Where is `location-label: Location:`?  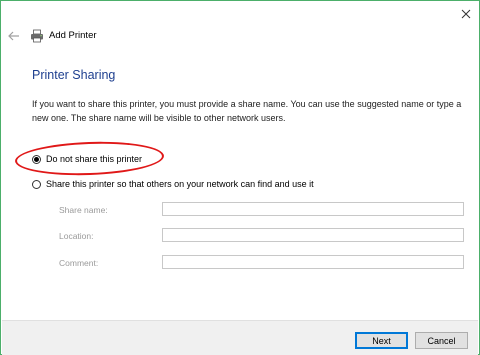 location-label: Location: is located at coordinates (76, 236).